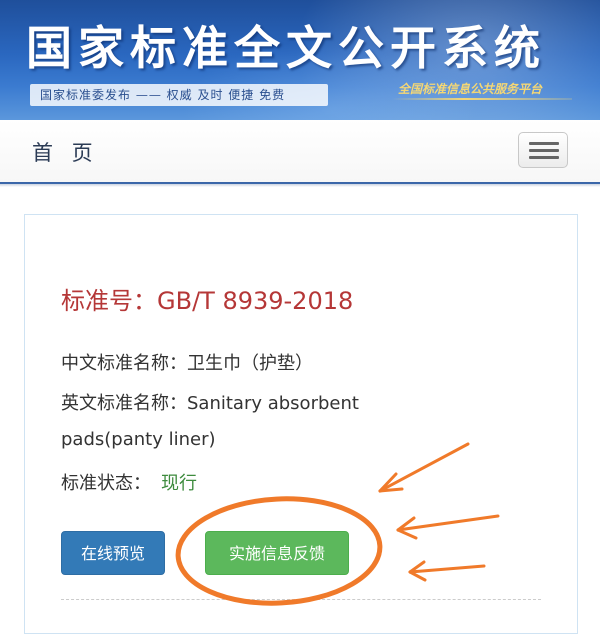  What do you see at coordinates (482, 99) in the screenshot?
I see `banner-slogan-underline` at bounding box center [482, 99].